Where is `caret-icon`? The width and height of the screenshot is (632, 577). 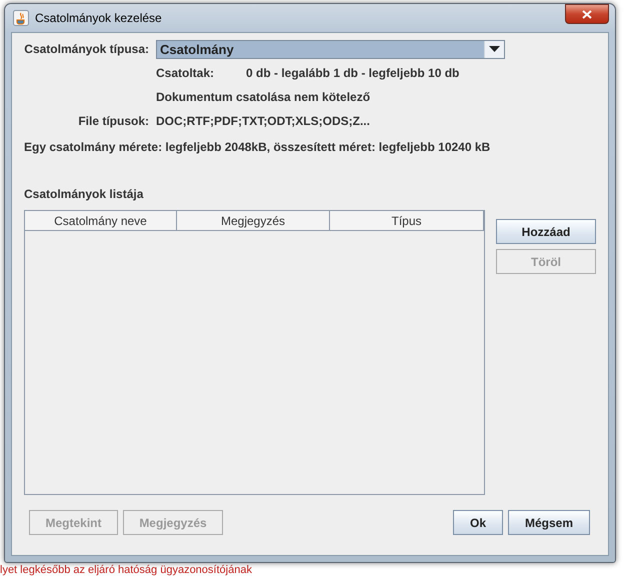 caret-icon is located at coordinates (494, 49).